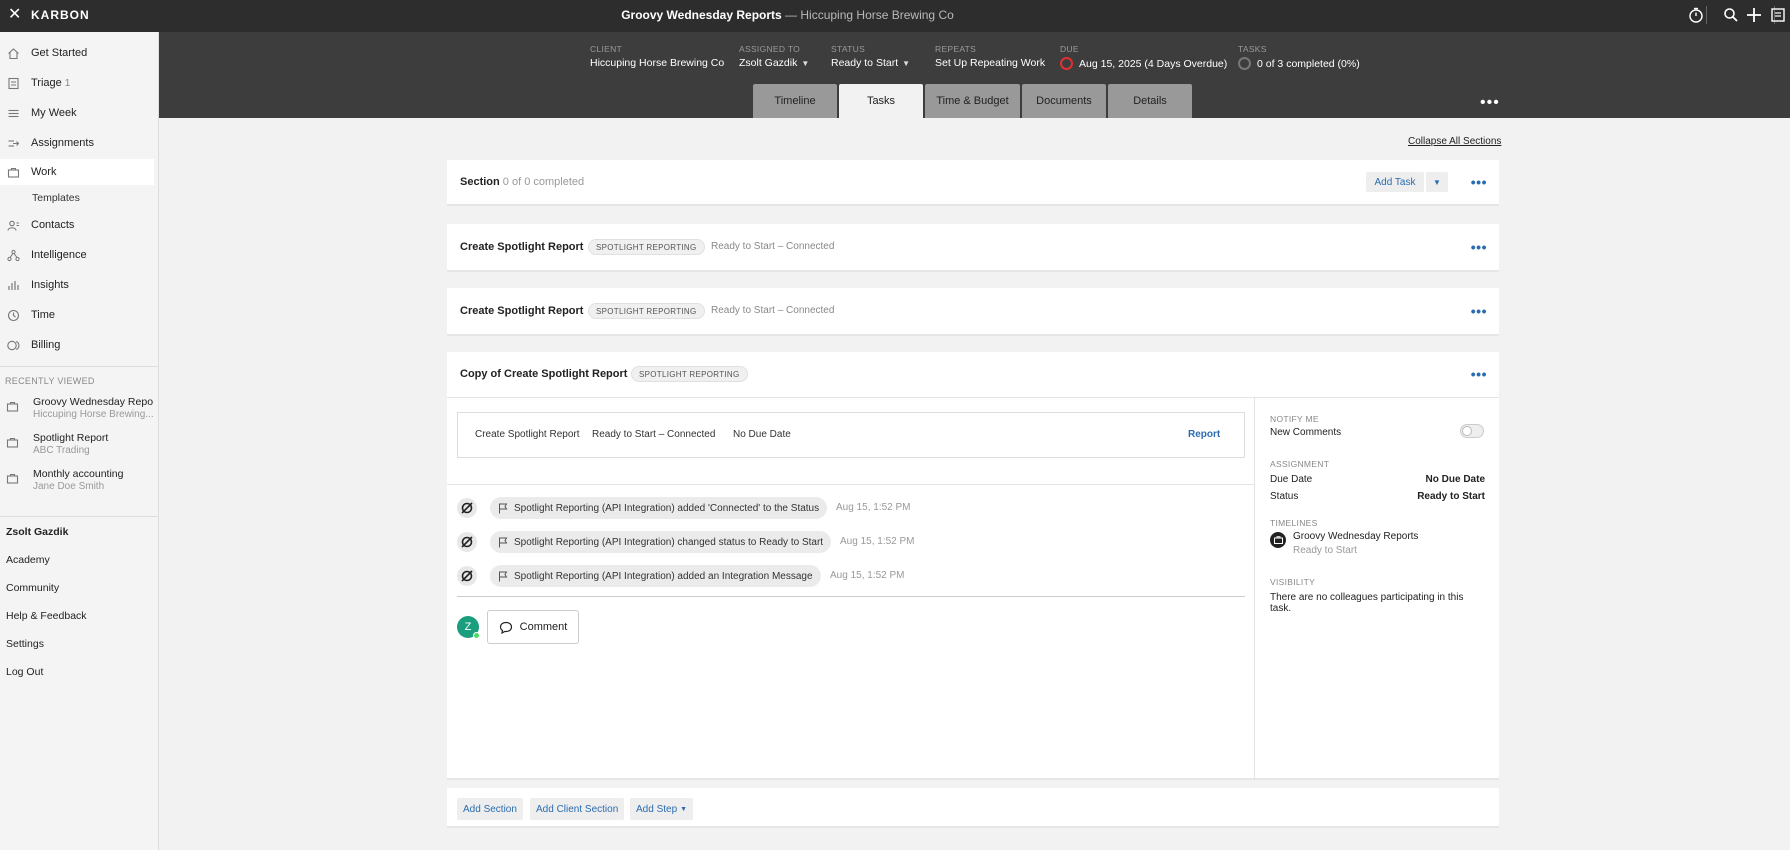  I want to click on assigned-meta: ASSIGNED TO Zsolt Gazdik ▼, so click(774, 56).